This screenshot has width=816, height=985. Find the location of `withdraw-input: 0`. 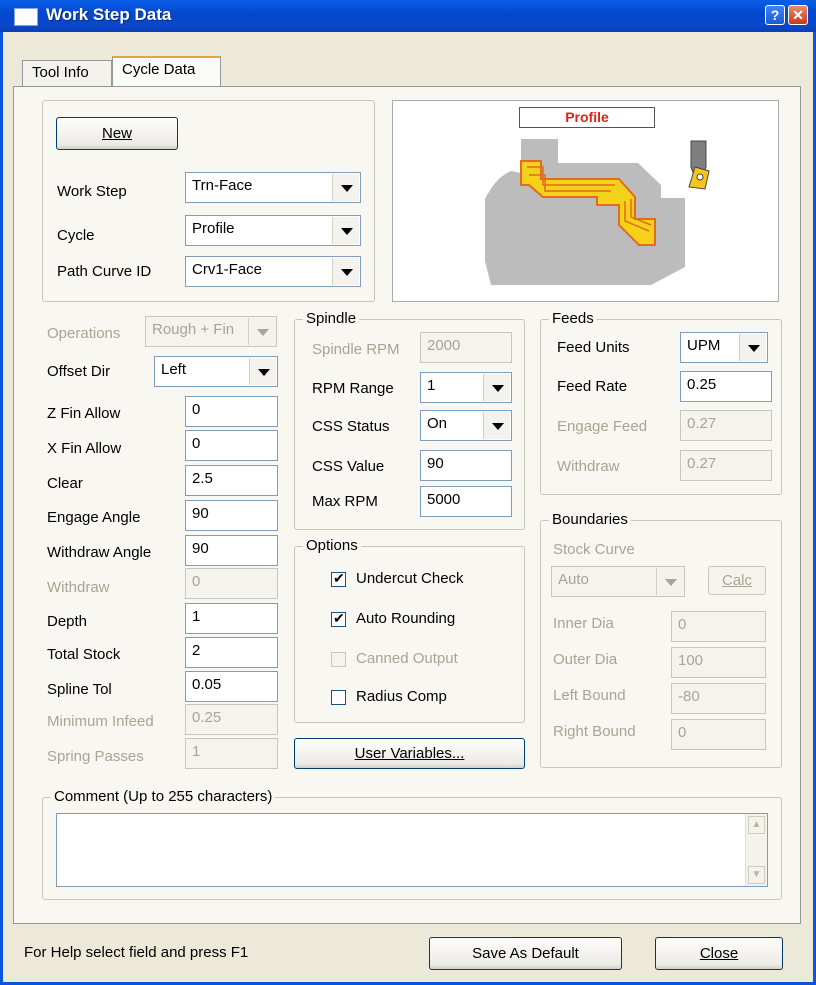

withdraw-input: 0 is located at coordinates (231, 583).